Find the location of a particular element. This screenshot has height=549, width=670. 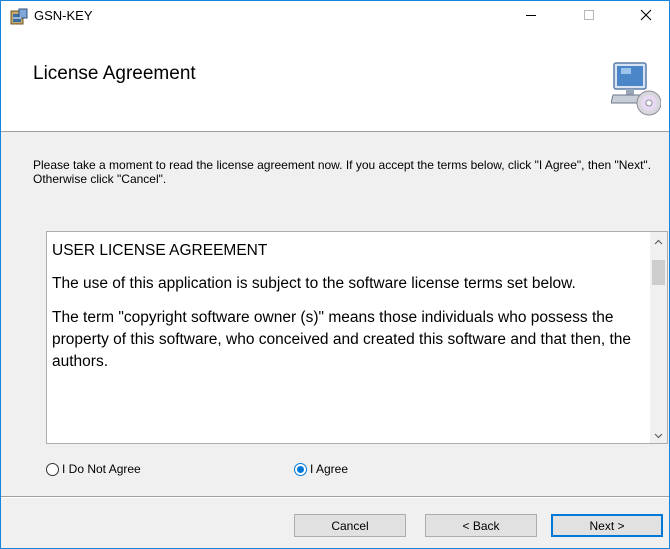

title-bar: GSN-KEY is located at coordinates (335, 17).